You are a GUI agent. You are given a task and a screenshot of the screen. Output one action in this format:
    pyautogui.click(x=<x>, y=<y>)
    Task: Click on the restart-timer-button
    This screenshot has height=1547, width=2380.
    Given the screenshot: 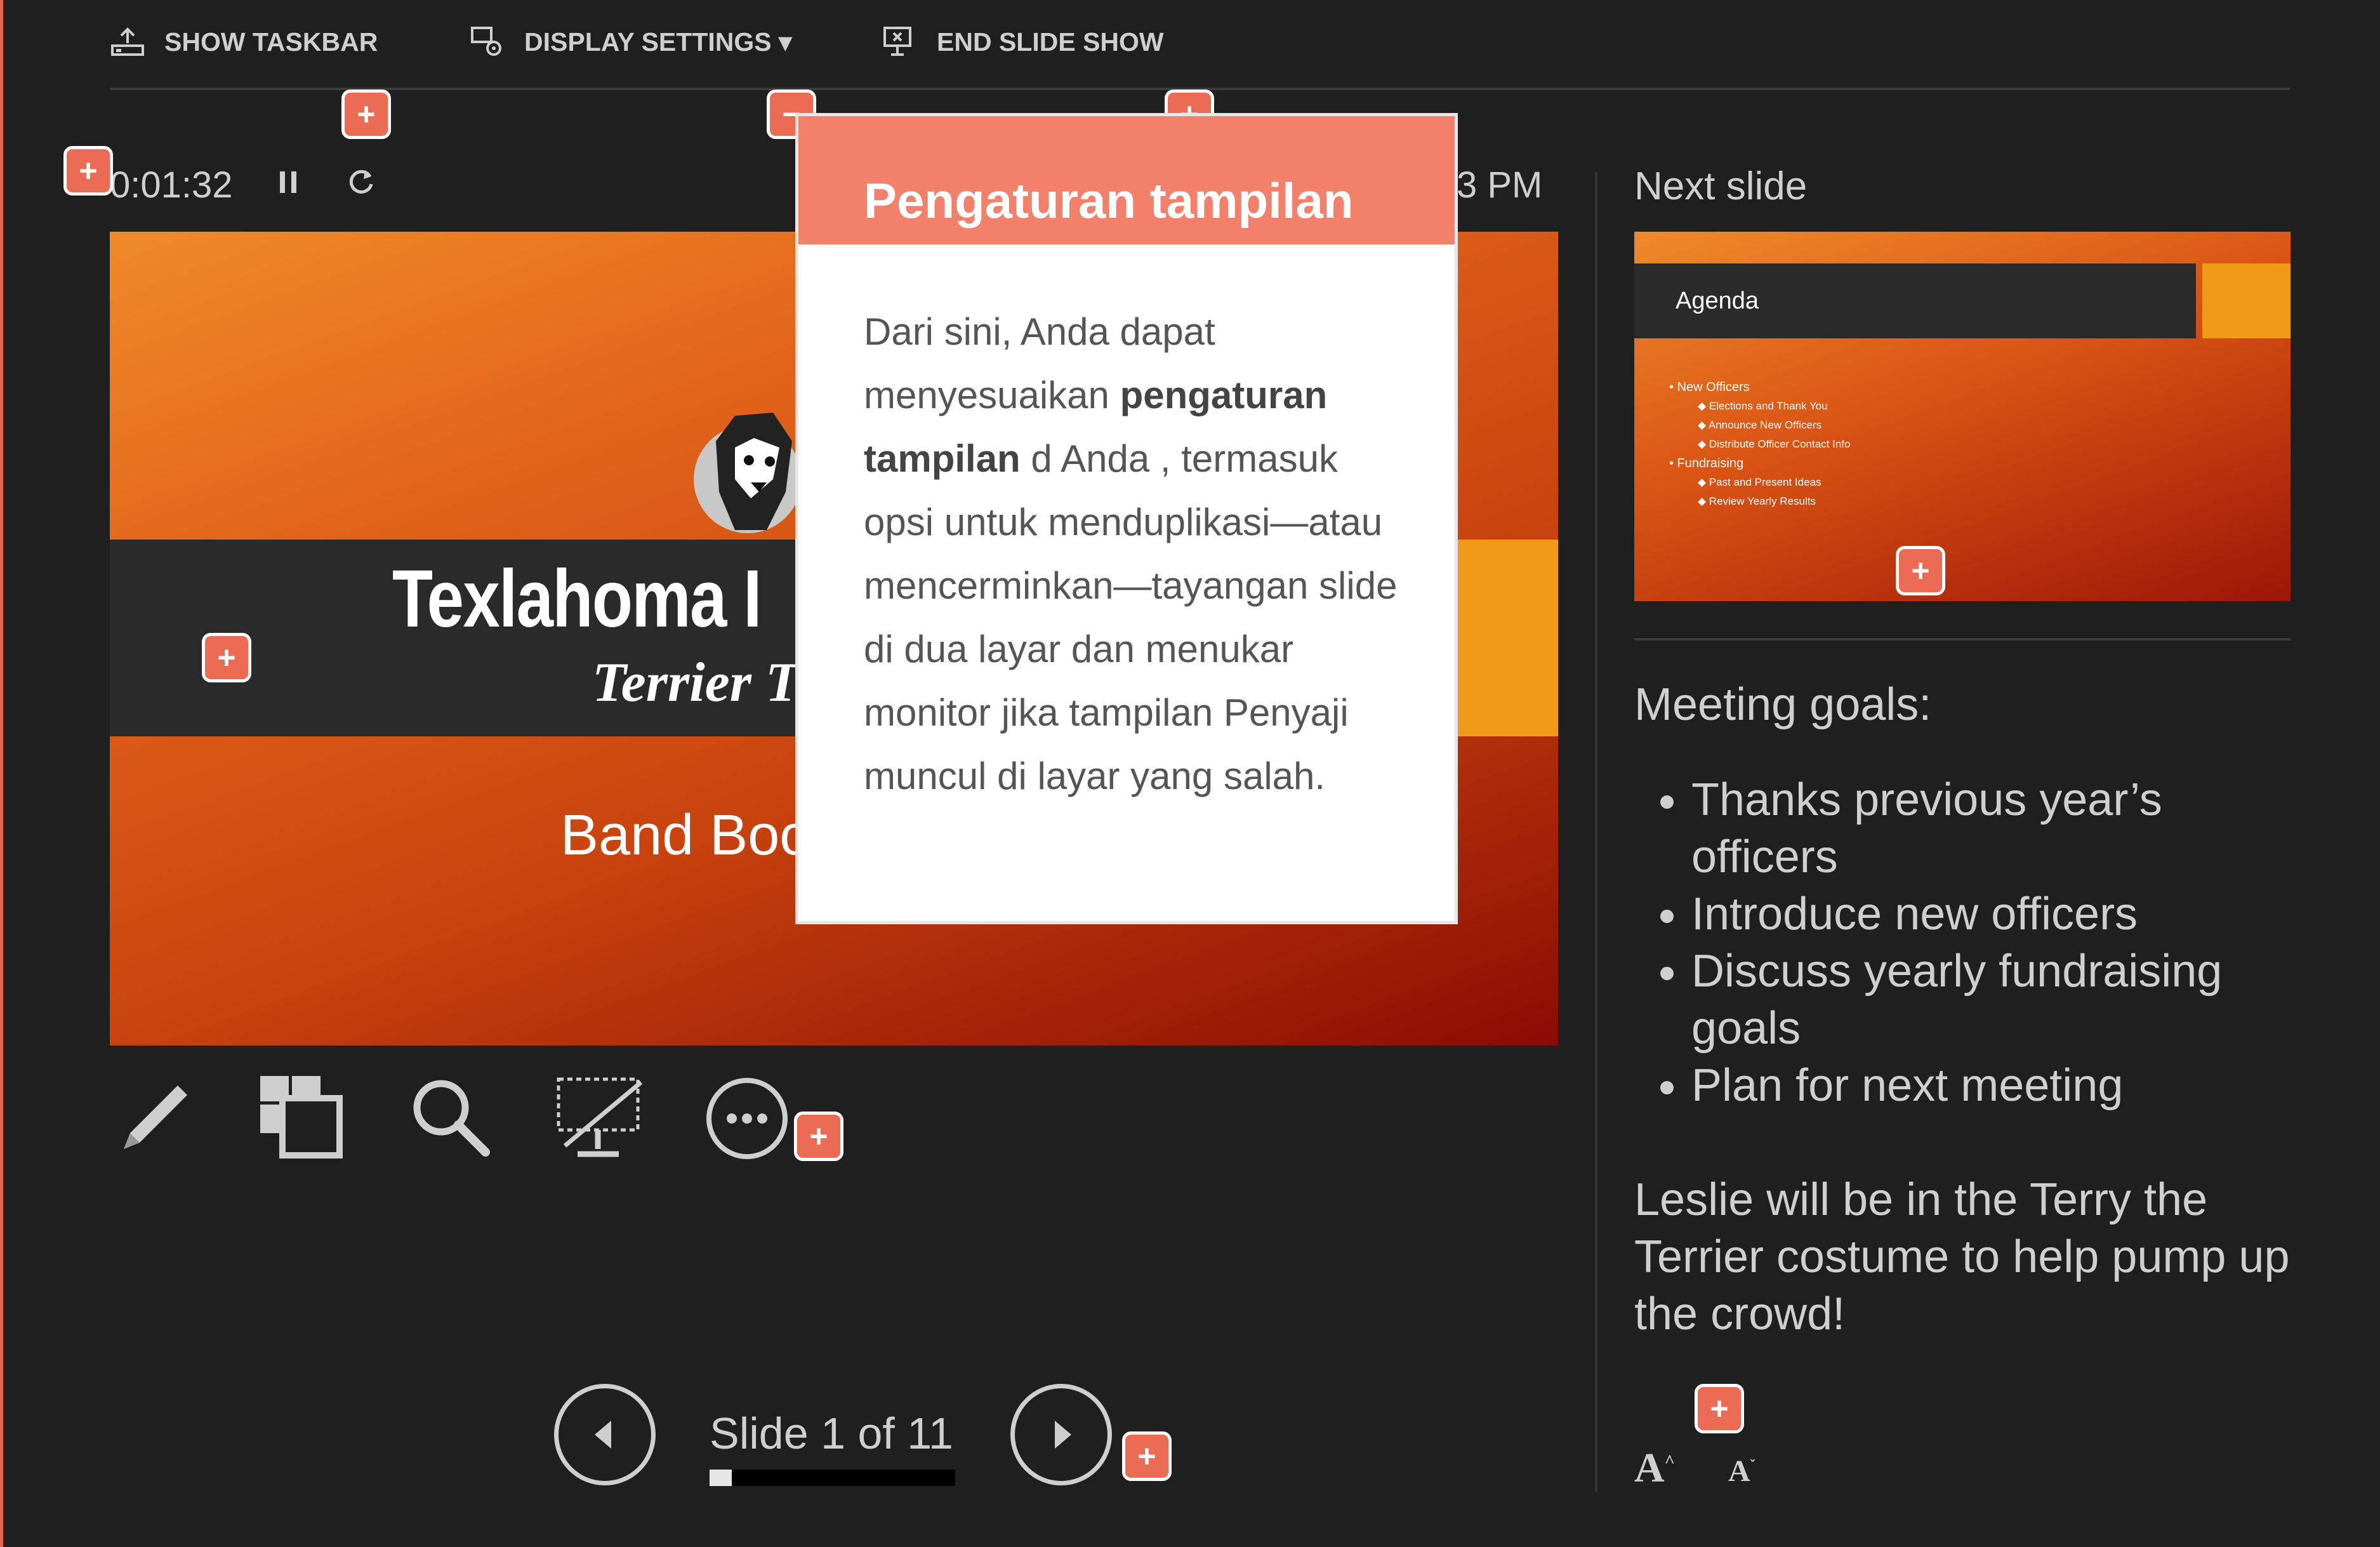 What is the action you would take?
    pyautogui.click(x=362, y=183)
    